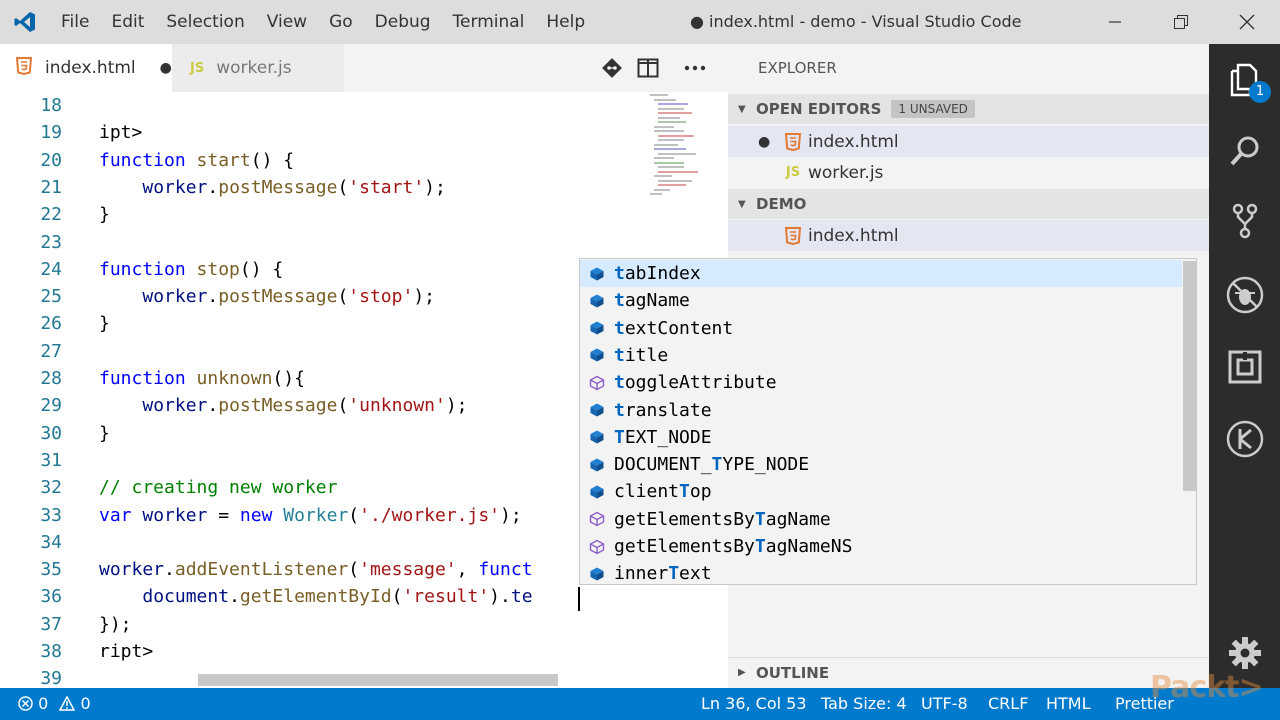 The width and height of the screenshot is (1280, 720). Describe the element at coordinates (1244, 367) in the screenshot. I see `extensions-icon` at that location.